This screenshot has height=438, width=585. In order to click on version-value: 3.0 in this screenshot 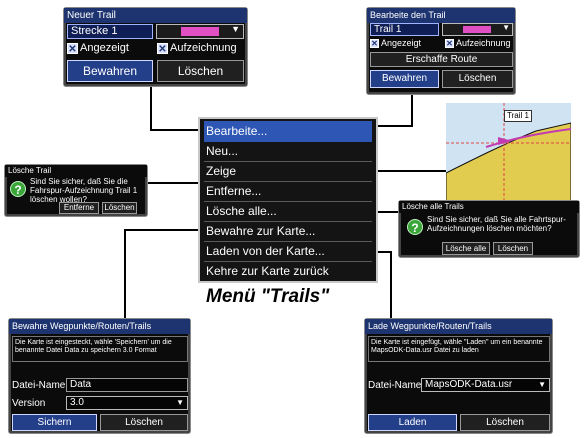, I will do `click(77, 402)`.